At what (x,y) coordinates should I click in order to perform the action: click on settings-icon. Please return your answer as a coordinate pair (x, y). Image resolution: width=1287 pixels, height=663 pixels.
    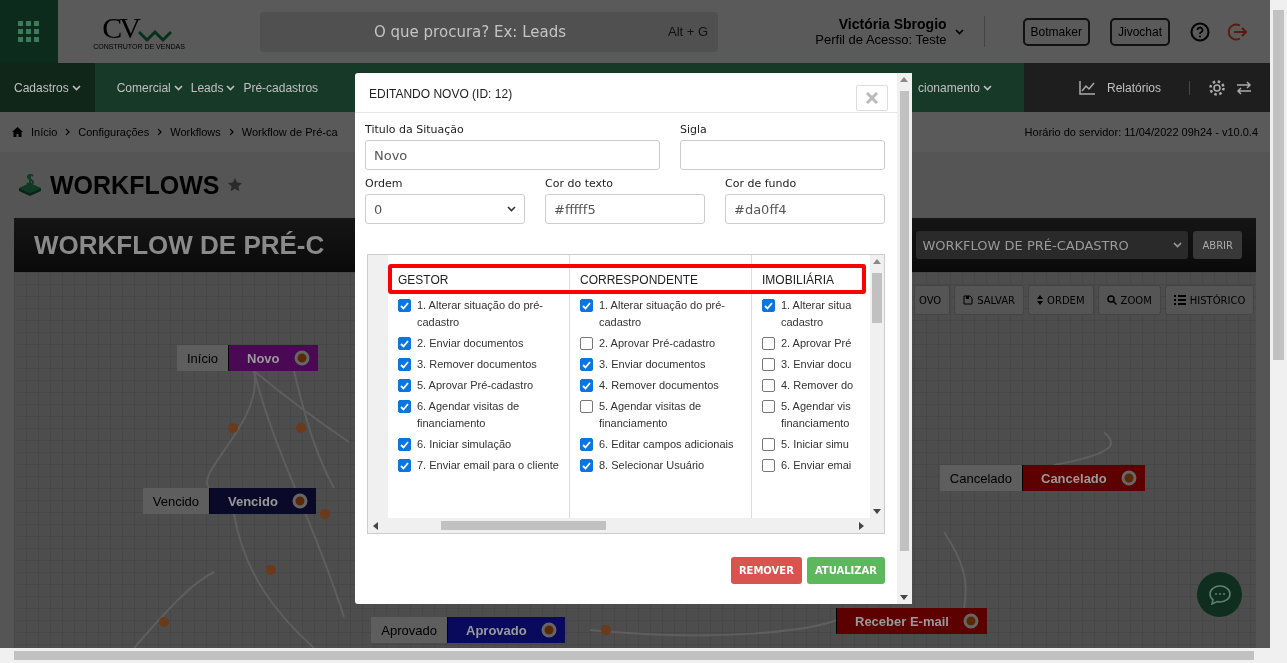
    Looking at the image, I should click on (1217, 87).